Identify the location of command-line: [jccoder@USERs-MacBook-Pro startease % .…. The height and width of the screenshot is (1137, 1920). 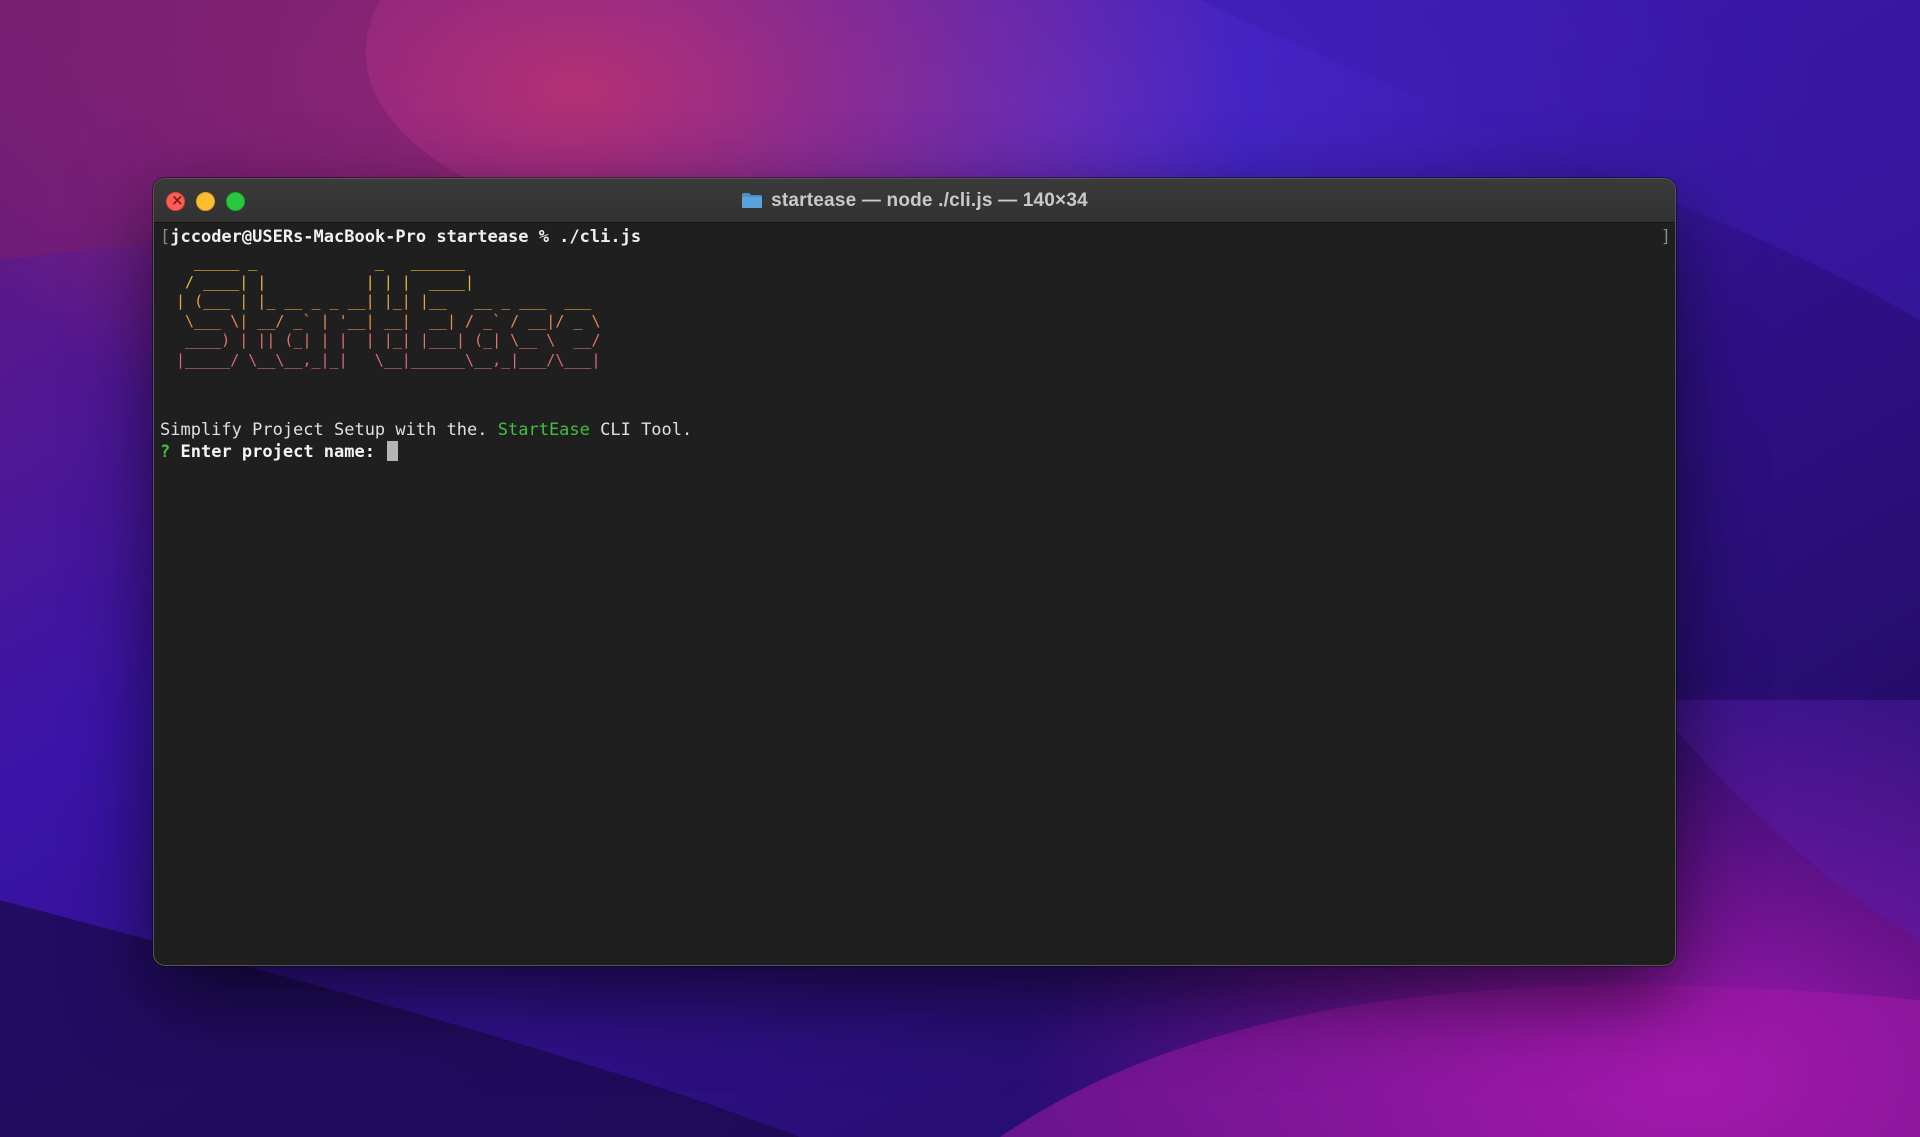
(400, 237).